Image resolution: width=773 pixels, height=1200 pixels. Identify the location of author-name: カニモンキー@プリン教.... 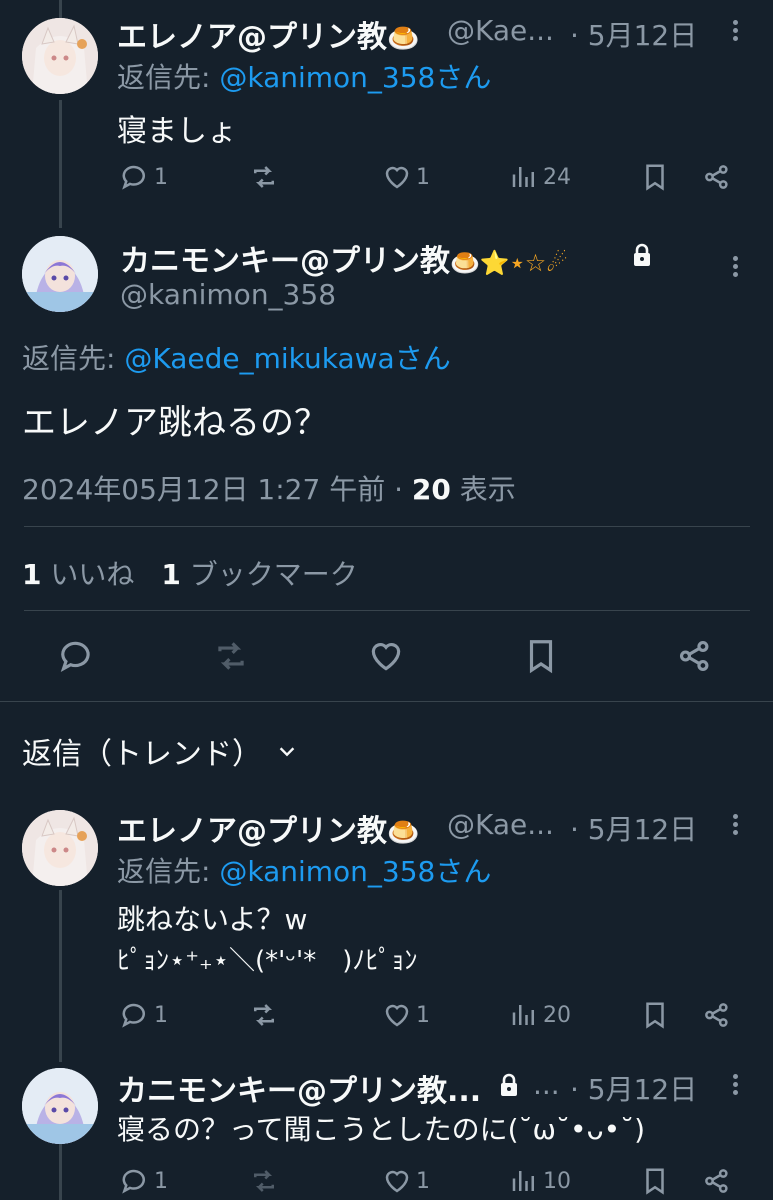
(299, 1088).